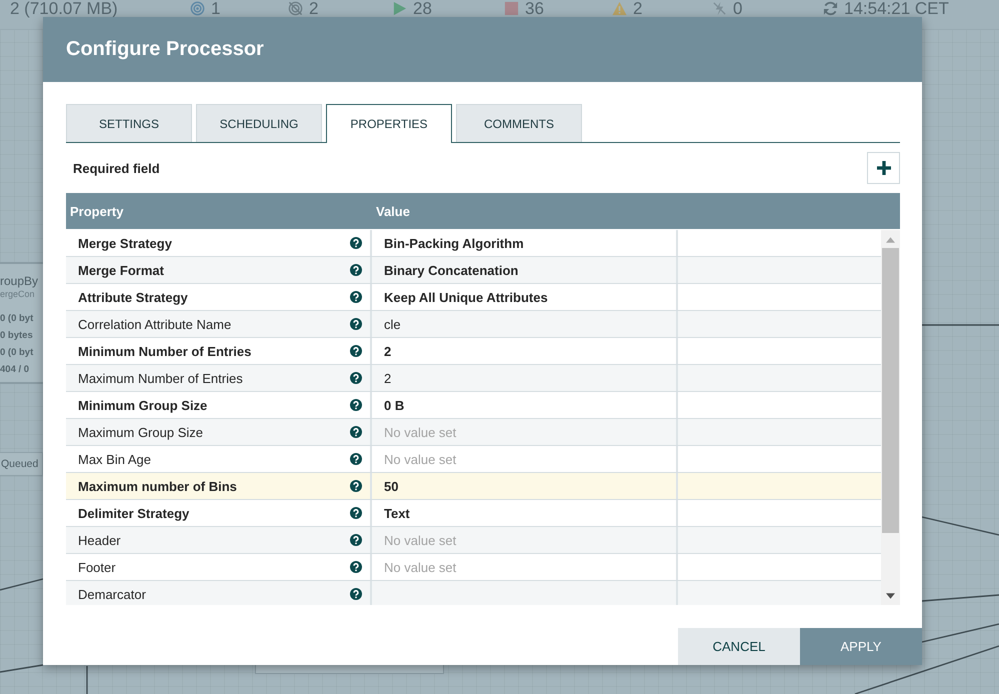 The image size is (999, 694). I want to click on property-row: Correlation Attribute Name cle, so click(473, 324).